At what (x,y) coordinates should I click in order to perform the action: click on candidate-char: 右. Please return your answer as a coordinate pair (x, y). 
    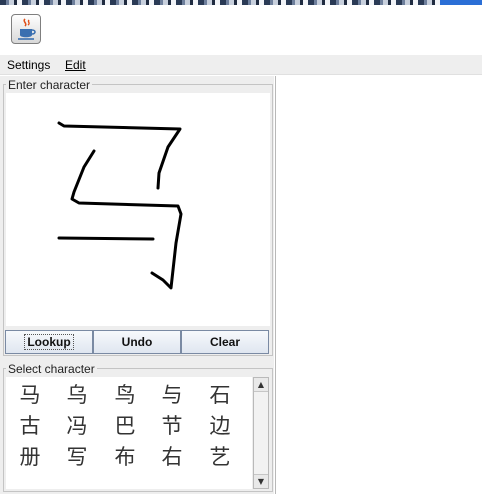
    Looking at the image, I should click on (172, 457).